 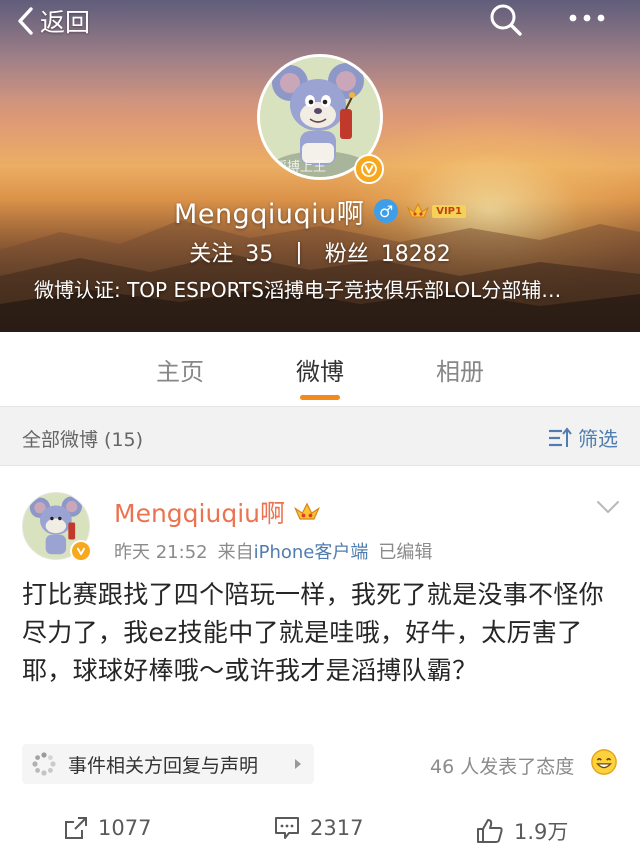 What do you see at coordinates (211, 254) in the screenshot?
I see `following-label: 关注` at bounding box center [211, 254].